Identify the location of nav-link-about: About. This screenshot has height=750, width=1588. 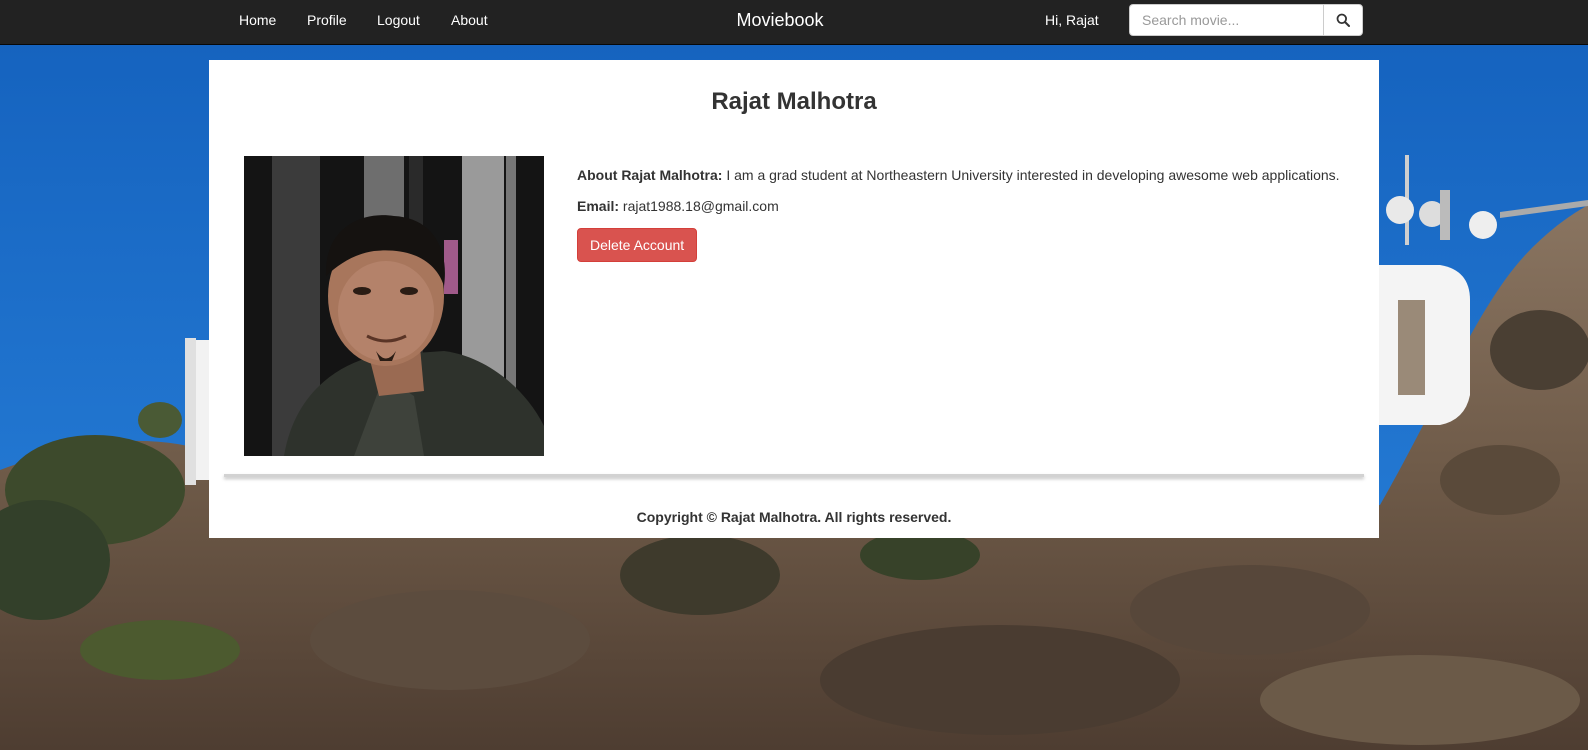
(469, 20).